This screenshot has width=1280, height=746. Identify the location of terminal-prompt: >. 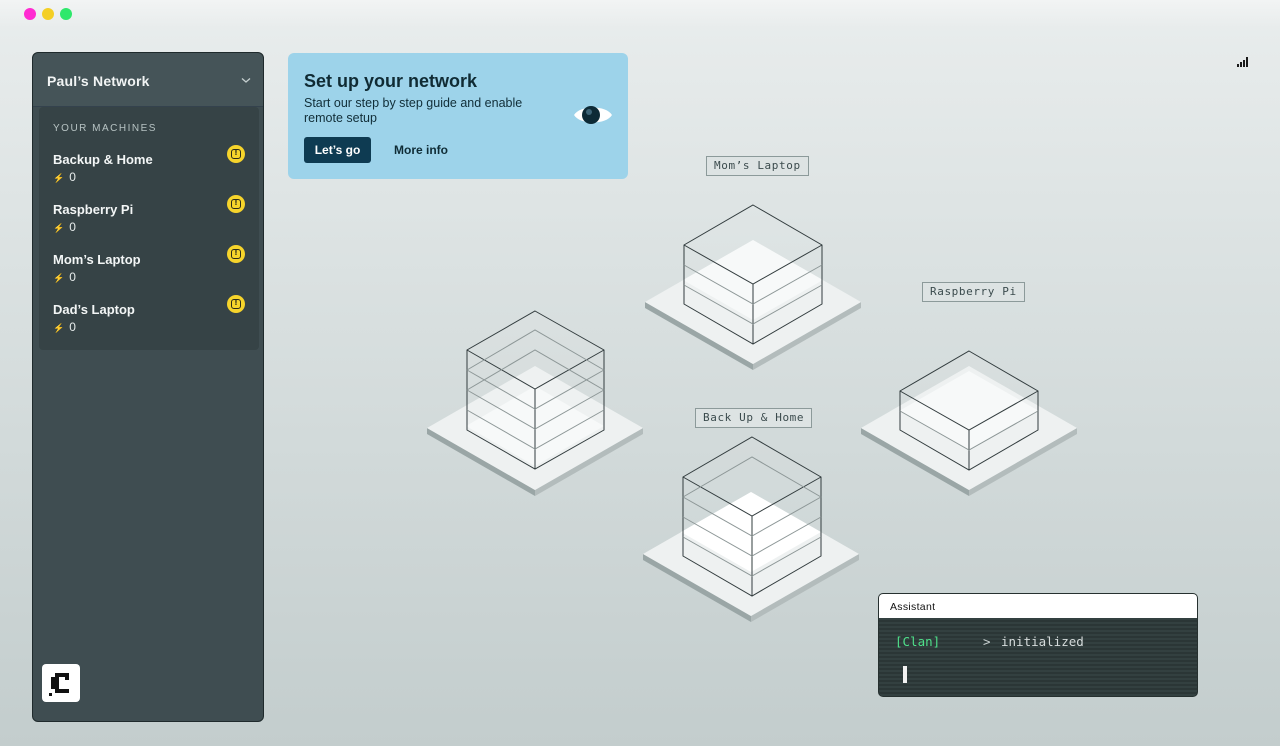
(987, 641).